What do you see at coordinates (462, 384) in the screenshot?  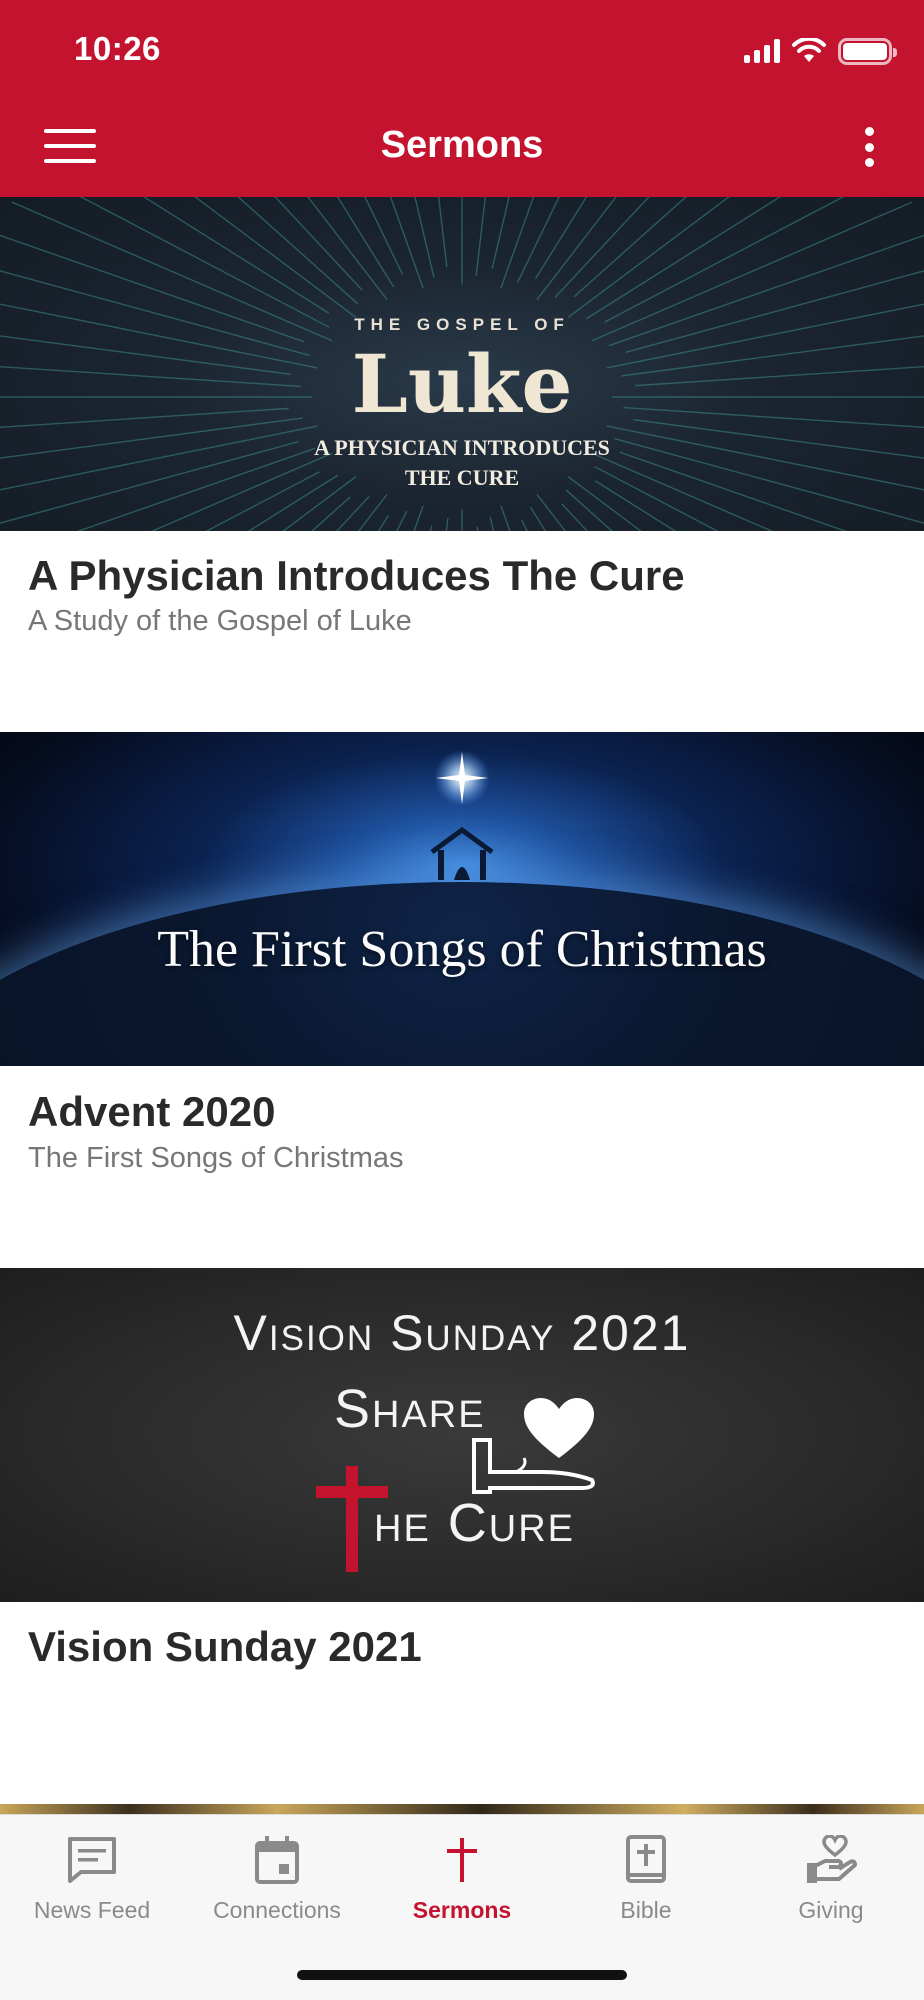 I see `banner-text: Luke` at bounding box center [462, 384].